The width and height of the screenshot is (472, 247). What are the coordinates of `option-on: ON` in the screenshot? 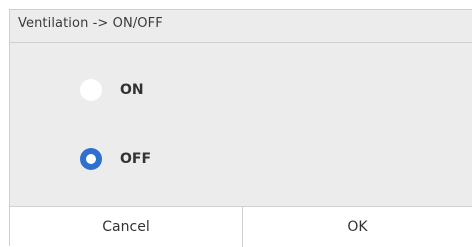 It's located at (112, 90).